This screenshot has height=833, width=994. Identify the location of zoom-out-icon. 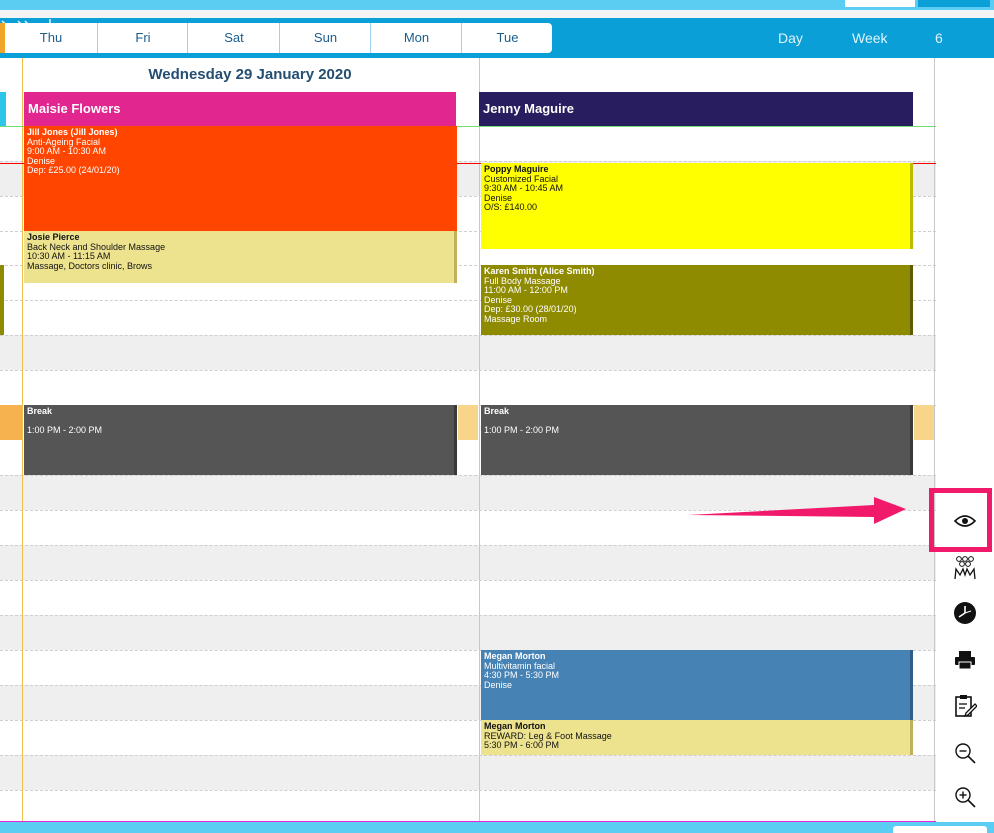
(965, 753).